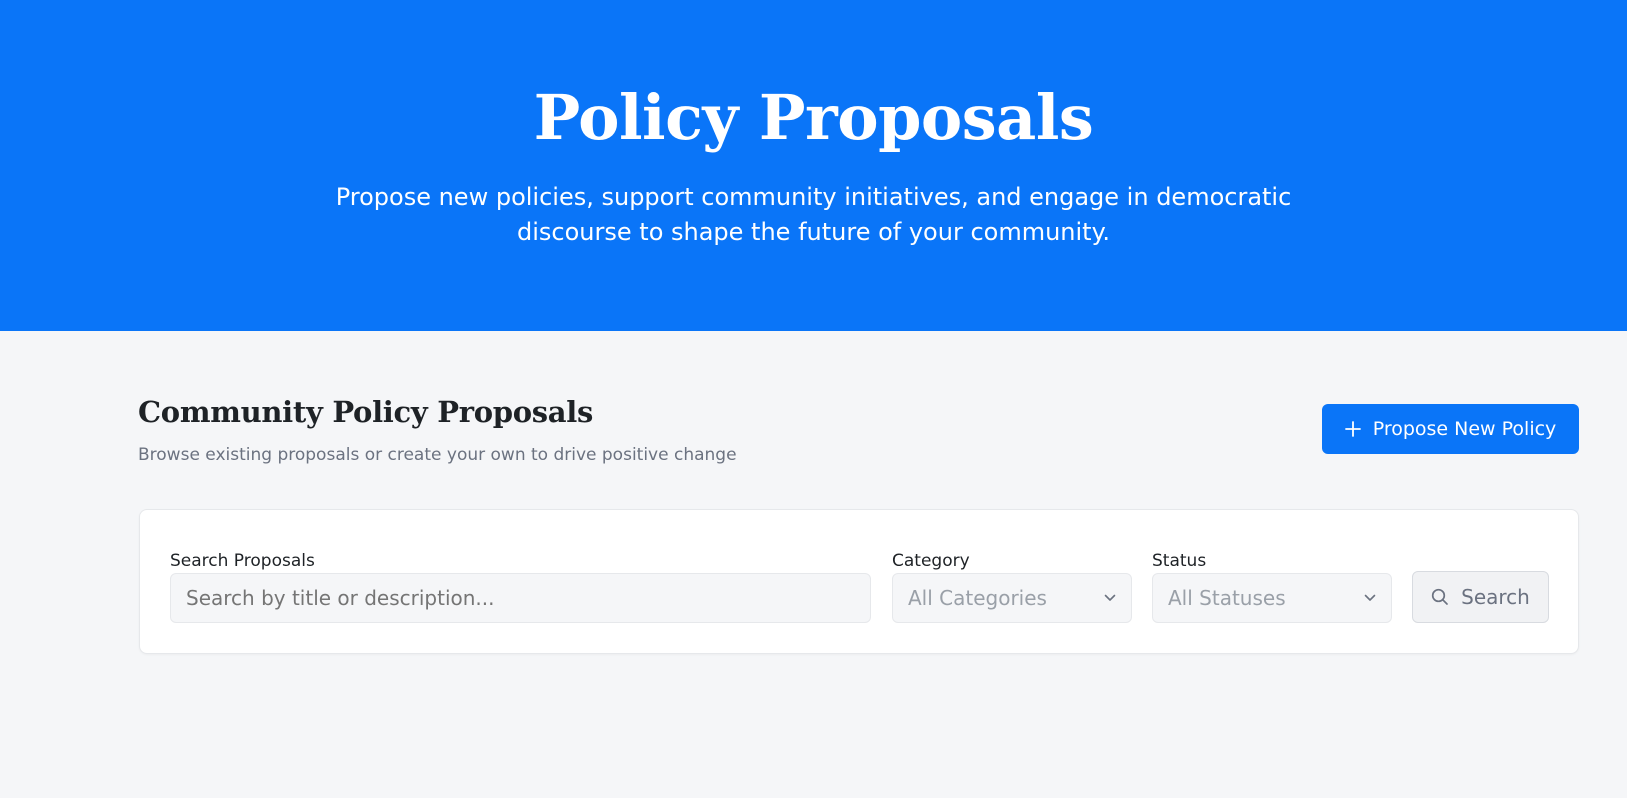  I want to click on search-proposals-label: Search Proposals, so click(242, 561).